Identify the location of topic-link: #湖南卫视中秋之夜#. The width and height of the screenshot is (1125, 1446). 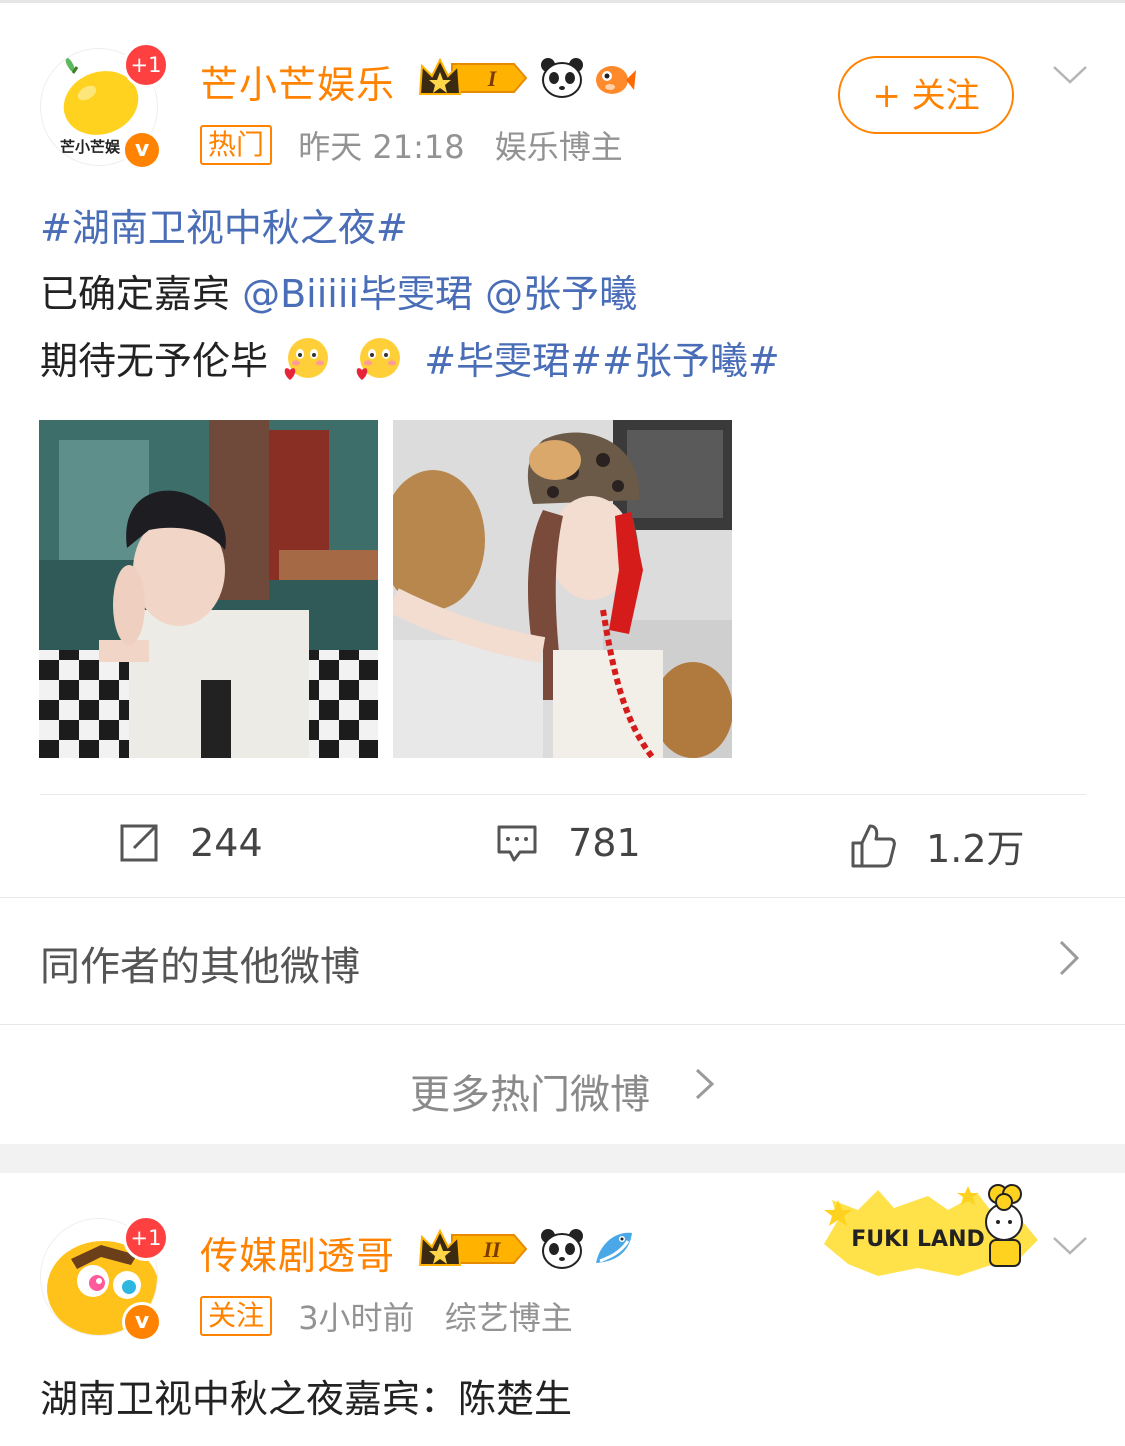
(224, 228).